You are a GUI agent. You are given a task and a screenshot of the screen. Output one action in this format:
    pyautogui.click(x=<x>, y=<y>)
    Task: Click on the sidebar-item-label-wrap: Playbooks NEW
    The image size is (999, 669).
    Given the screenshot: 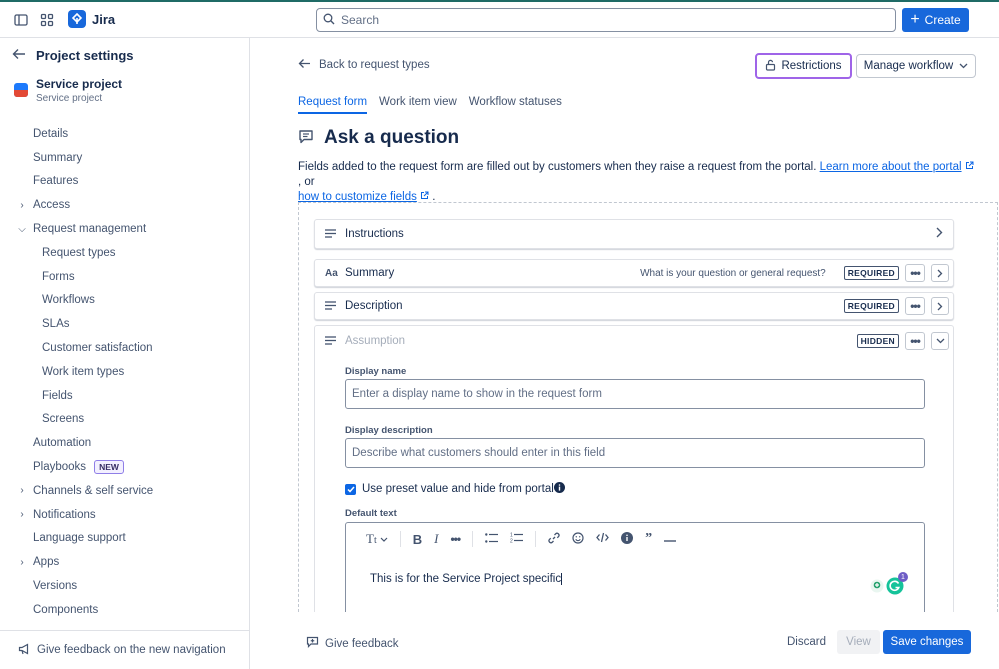 What is the action you would take?
    pyautogui.click(x=78, y=467)
    